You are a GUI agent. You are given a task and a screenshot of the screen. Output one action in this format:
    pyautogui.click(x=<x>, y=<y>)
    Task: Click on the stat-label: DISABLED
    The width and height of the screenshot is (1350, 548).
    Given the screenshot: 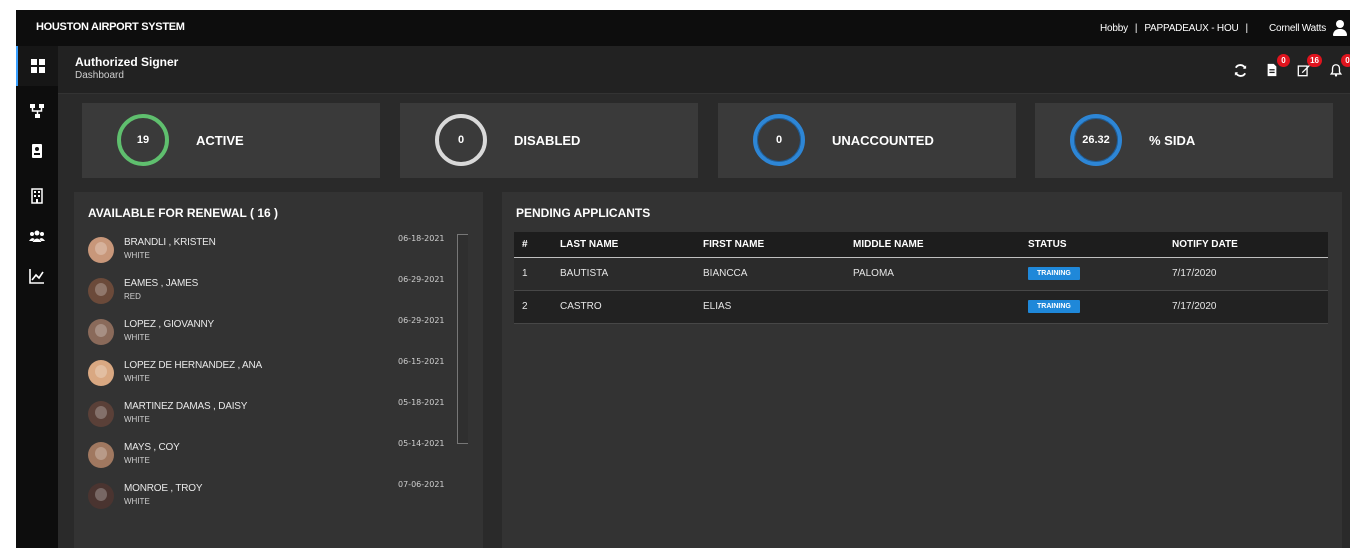 What is the action you would take?
    pyautogui.click(x=547, y=140)
    